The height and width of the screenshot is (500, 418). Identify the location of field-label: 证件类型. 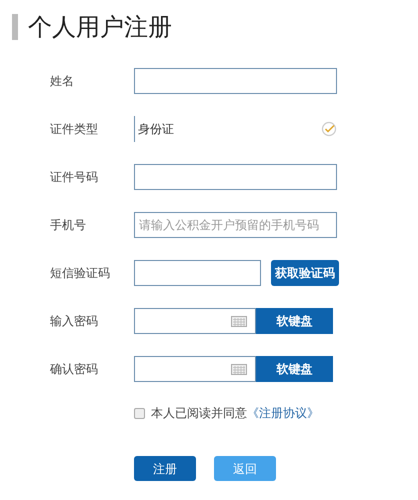
(74, 129).